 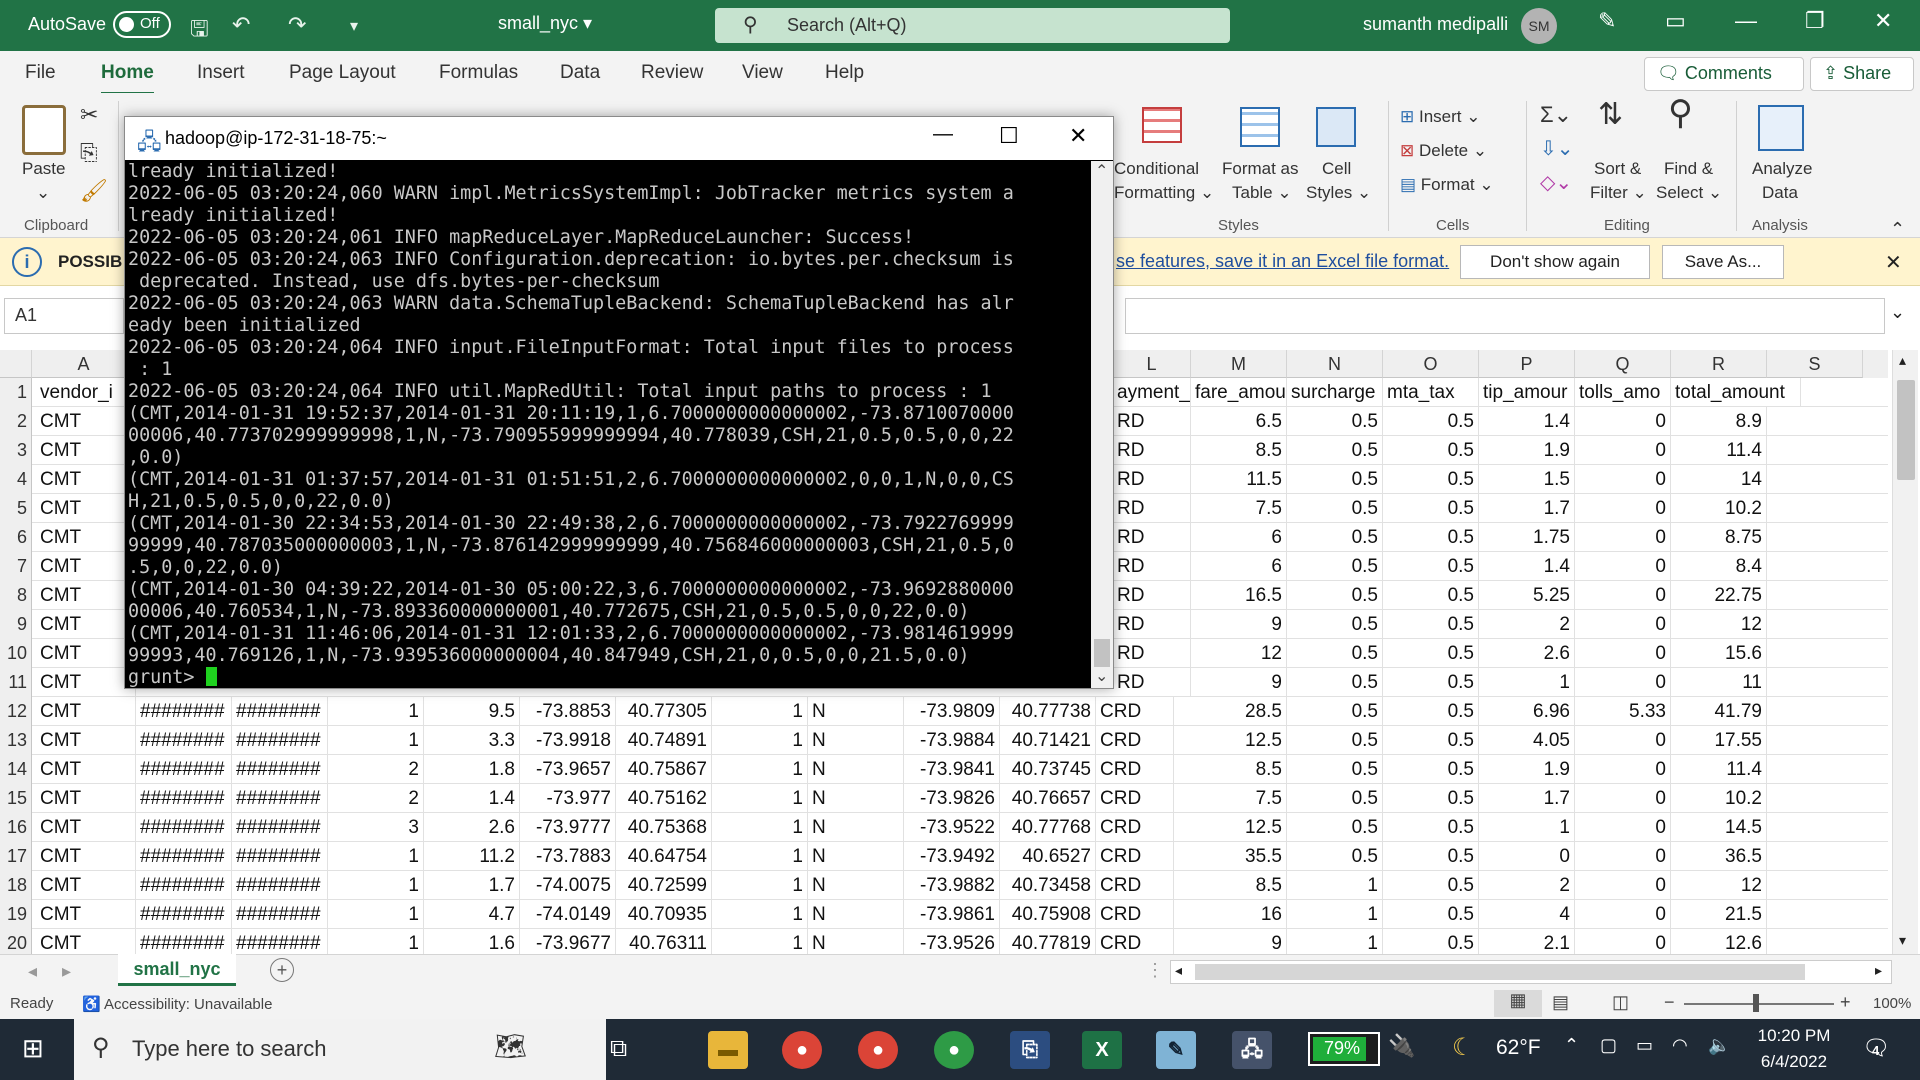 What do you see at coordinates (16, 479) in the screenshot?
I see `row-header: 4` at bounding box center [16, 479].